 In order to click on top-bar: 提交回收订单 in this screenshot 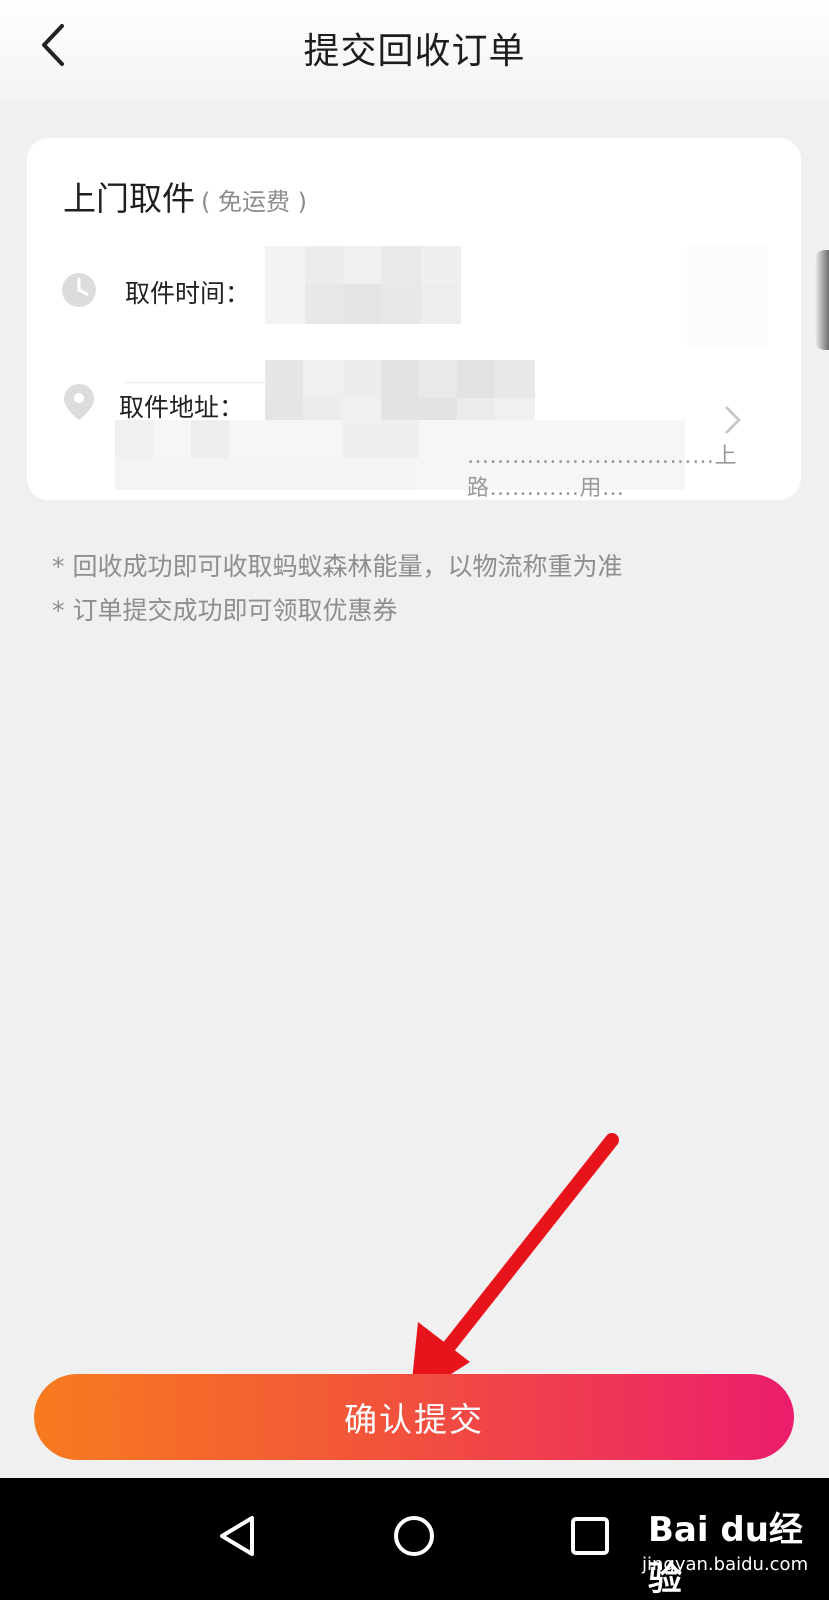, I will do `click(414, 50)`.